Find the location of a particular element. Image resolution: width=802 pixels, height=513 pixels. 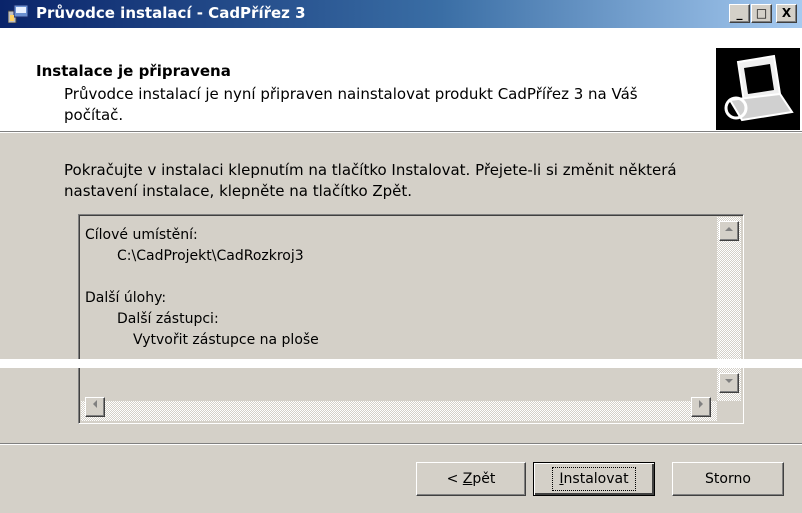

back-prefix: < is located at coordinates (454, 479).